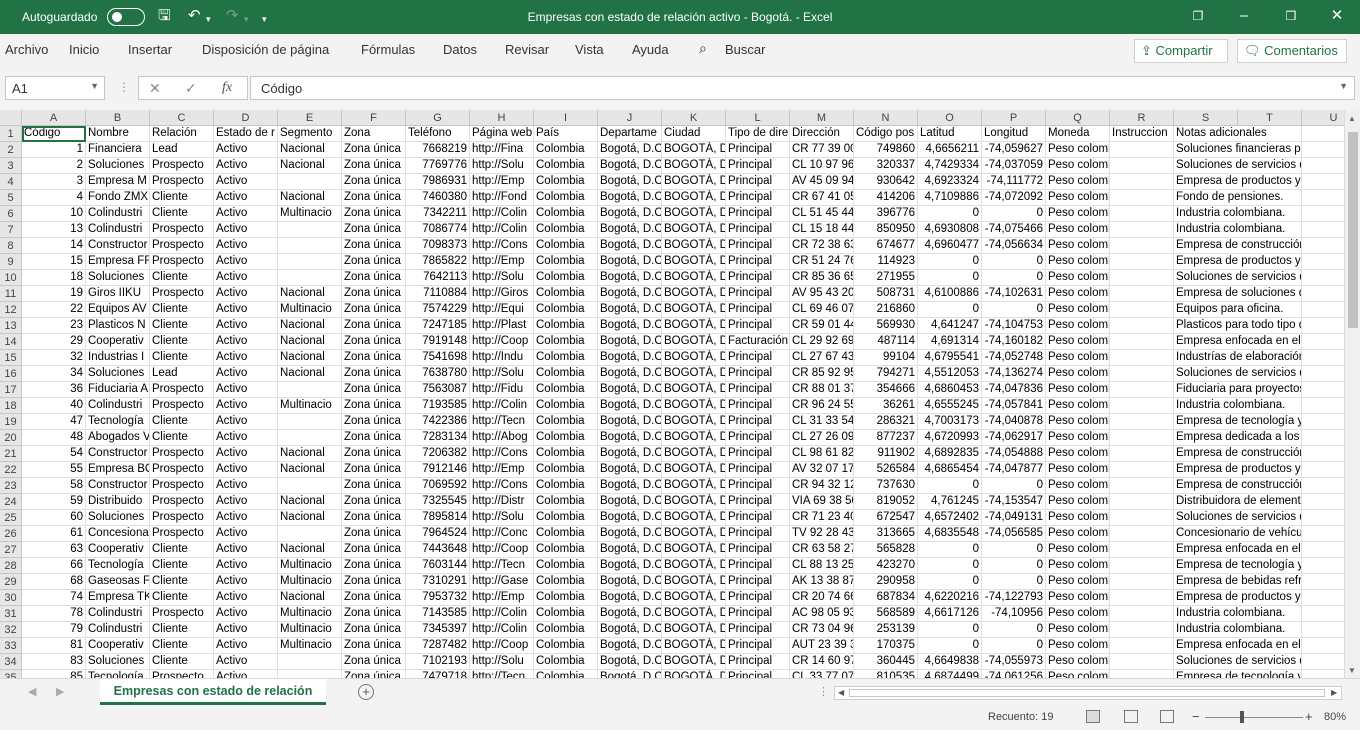 The height and width of the screenshot is (730, 1360). I want to click on table-cell: Empresa TK, so click(118, 598).